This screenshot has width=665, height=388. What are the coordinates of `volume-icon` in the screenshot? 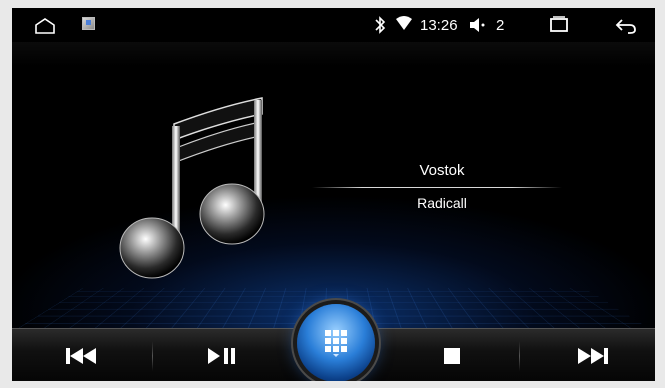 It's located at (477, 25).